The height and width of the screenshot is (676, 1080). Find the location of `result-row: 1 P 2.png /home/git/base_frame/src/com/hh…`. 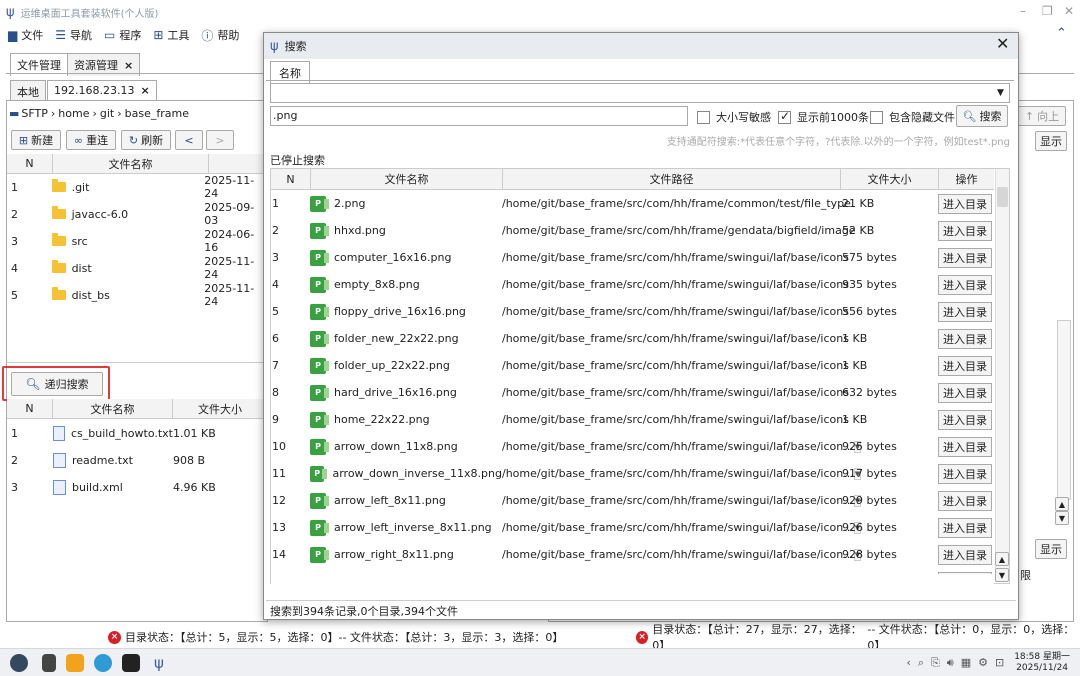

result-row: 1 P 2.png /home/git/base_frame/src/com/hh… is located at coordinates (640, 203).